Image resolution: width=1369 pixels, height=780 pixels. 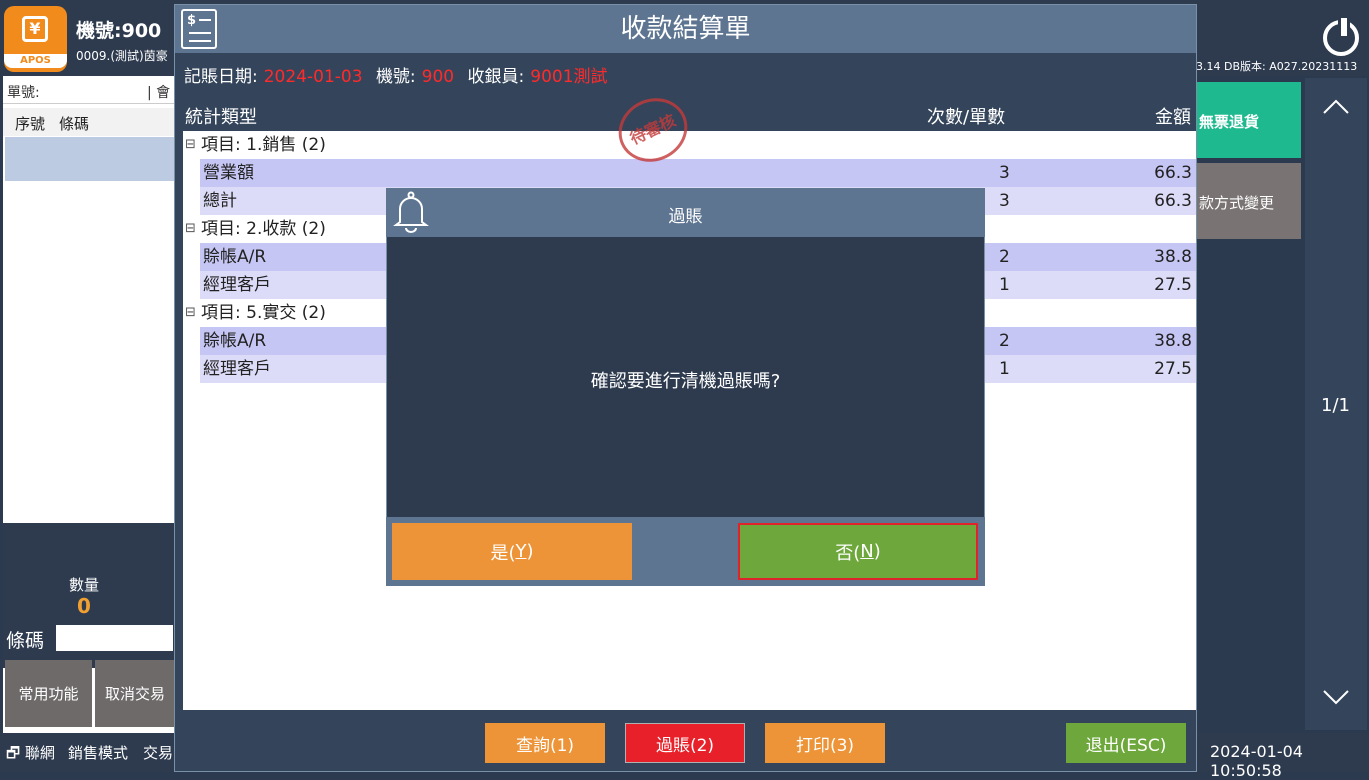 What do you see at coordinates (689, 113) in the screenshot?
I see `table-header: 統計類型 次數/單數 金額` at bounding box center [689, 113].